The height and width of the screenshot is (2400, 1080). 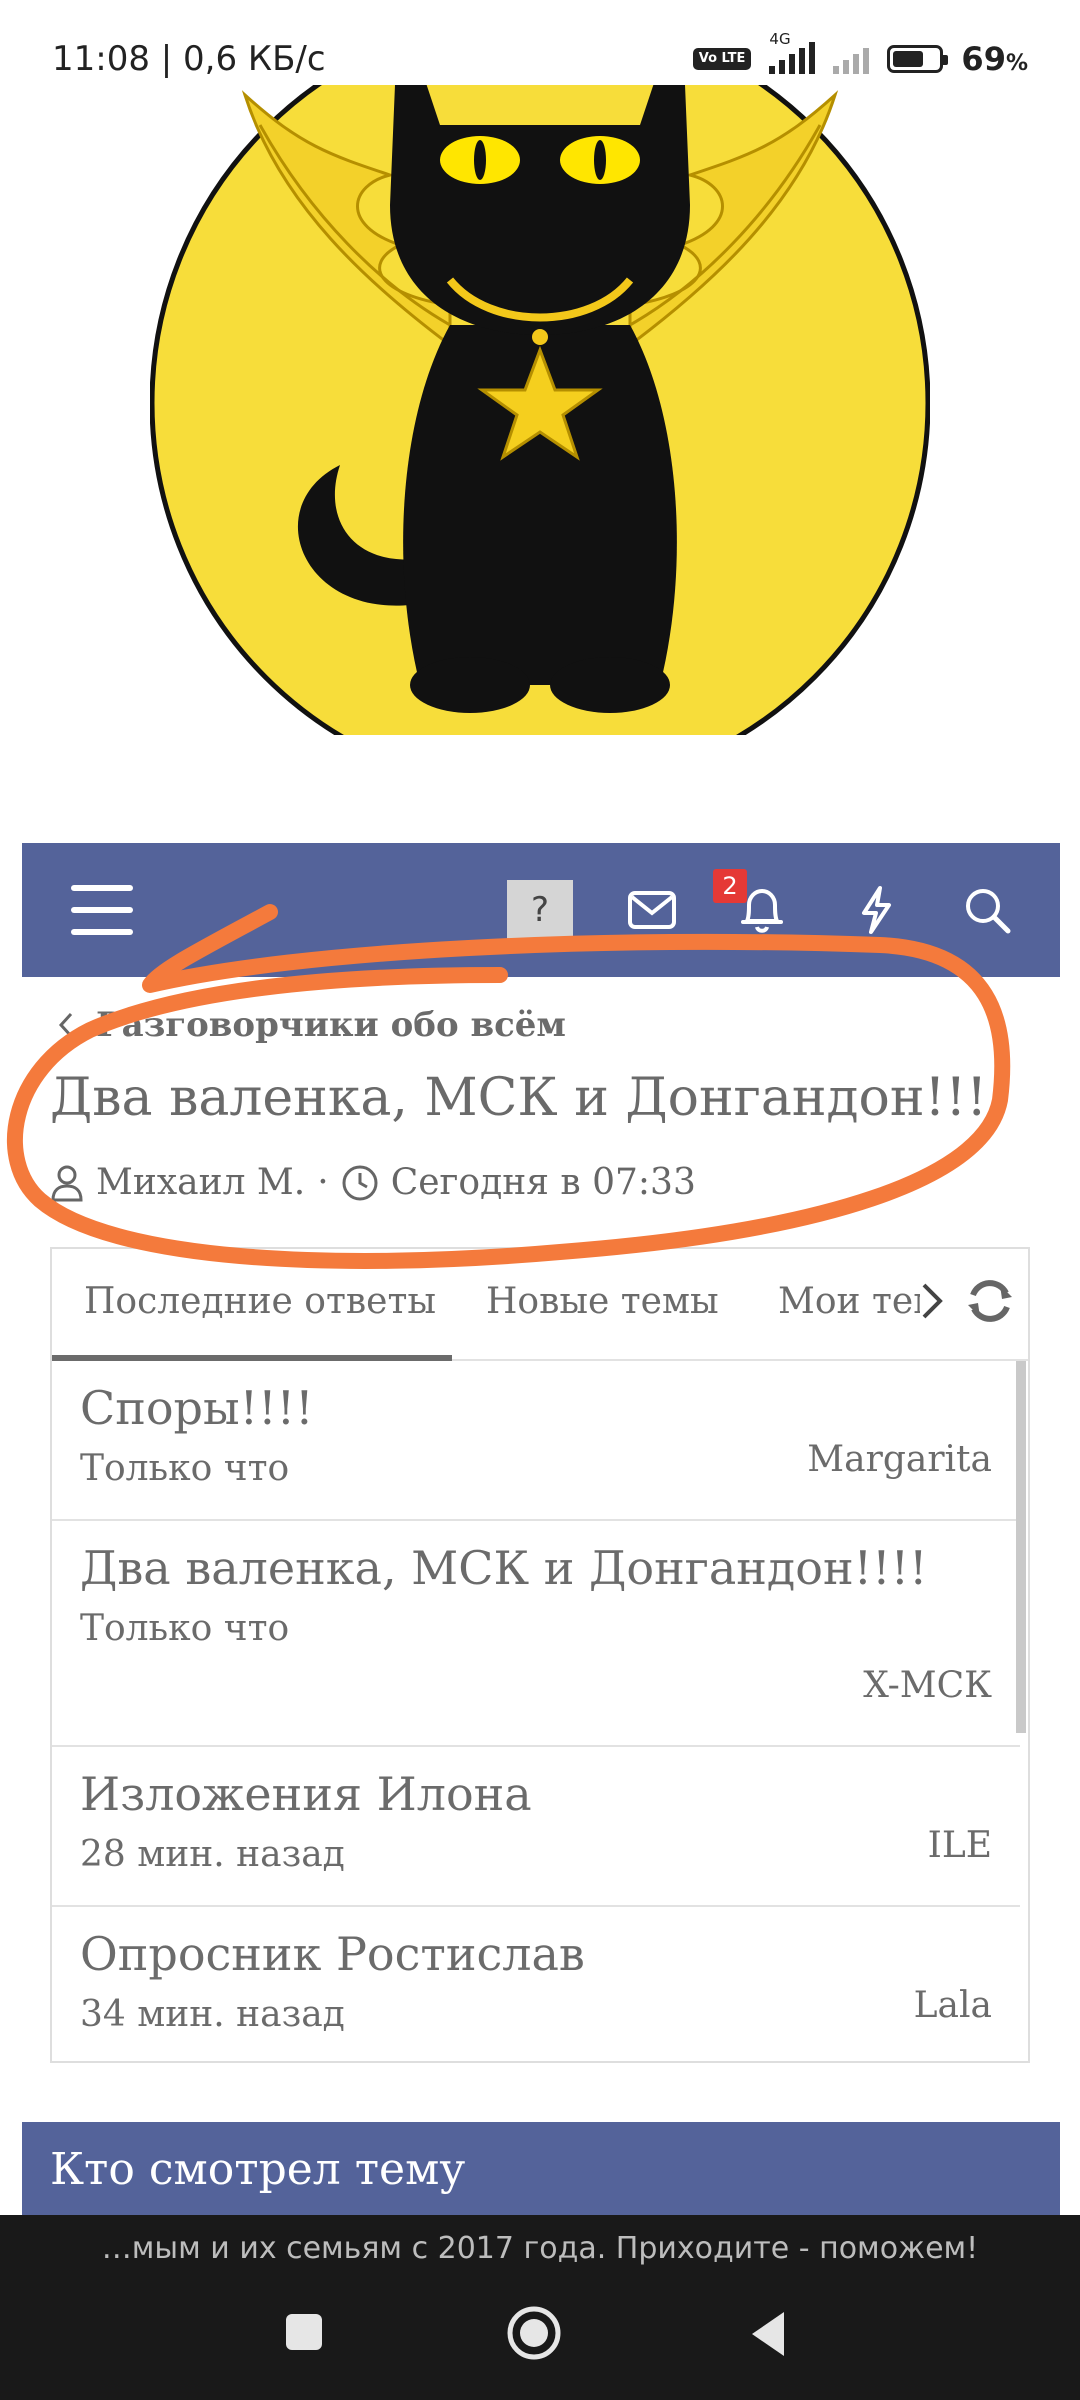 I want to click on search-button, so click(x=987, y=910).